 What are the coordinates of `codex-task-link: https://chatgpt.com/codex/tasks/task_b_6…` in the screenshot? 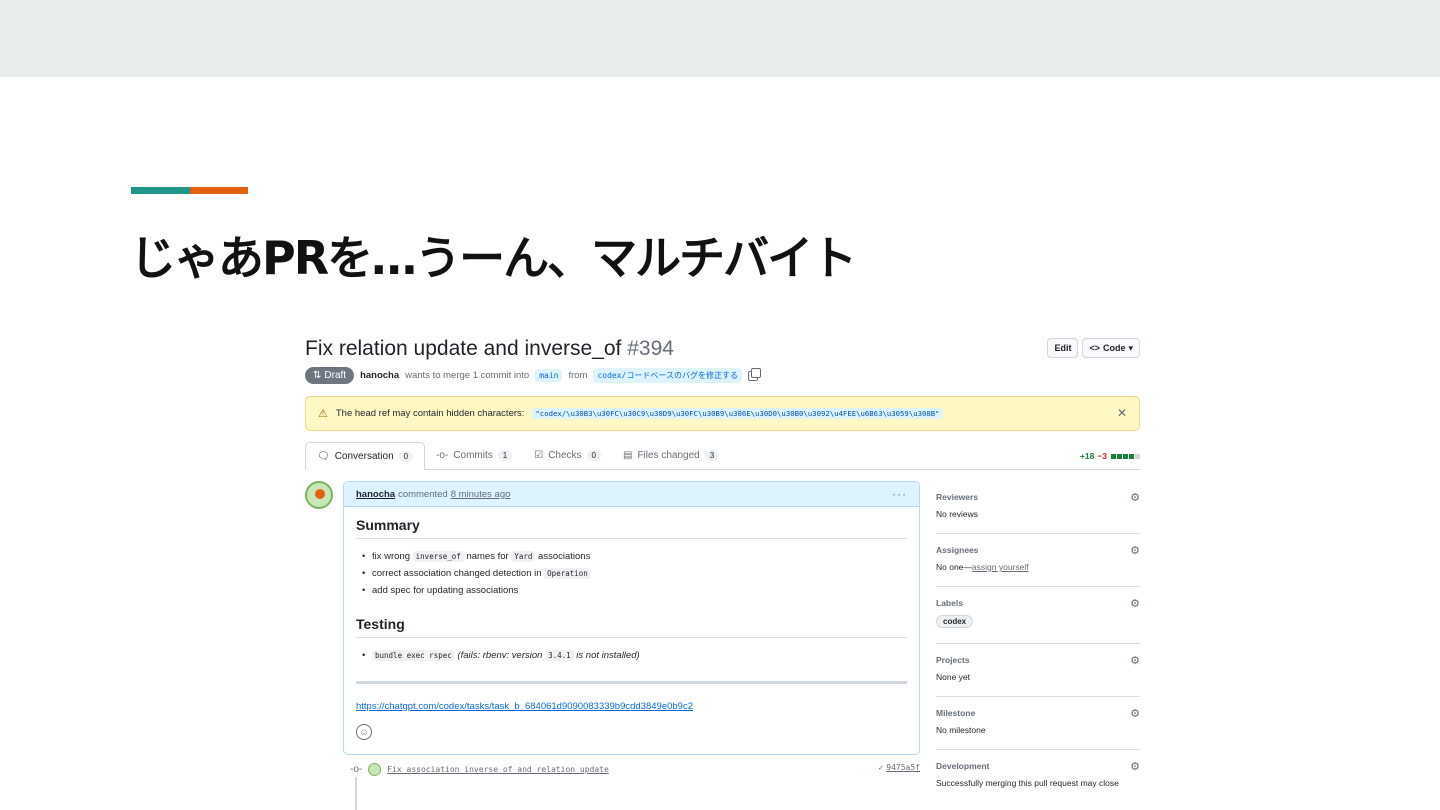 It's located at (524, 706).